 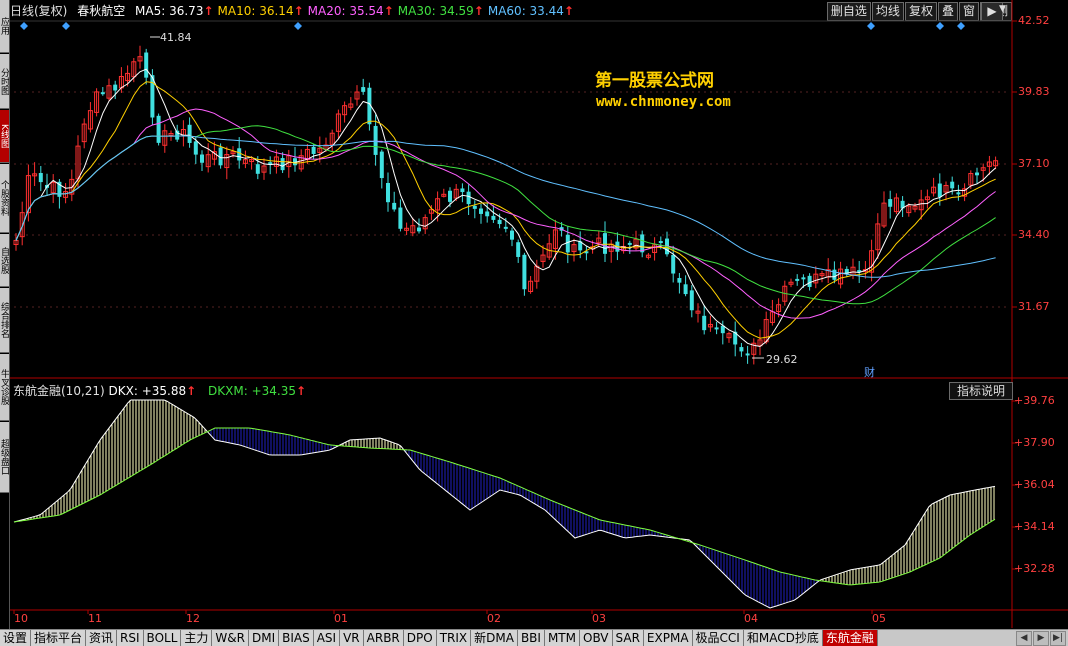 What do you see at coordinates (420, 638) in the screenshot?
I see `indicator-tab: DPO` at bounding box center [420, 638].